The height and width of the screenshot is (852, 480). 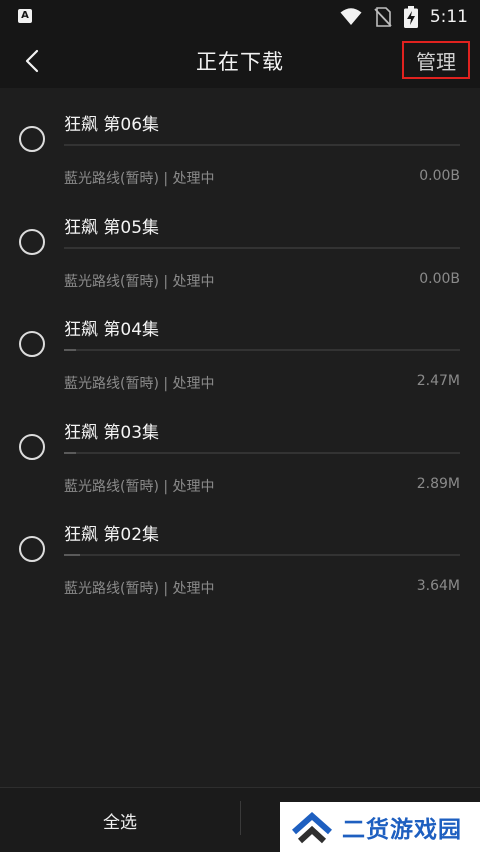 I want to click on top-app-bar: 正在下载 管理, so click(x=240, y=61).